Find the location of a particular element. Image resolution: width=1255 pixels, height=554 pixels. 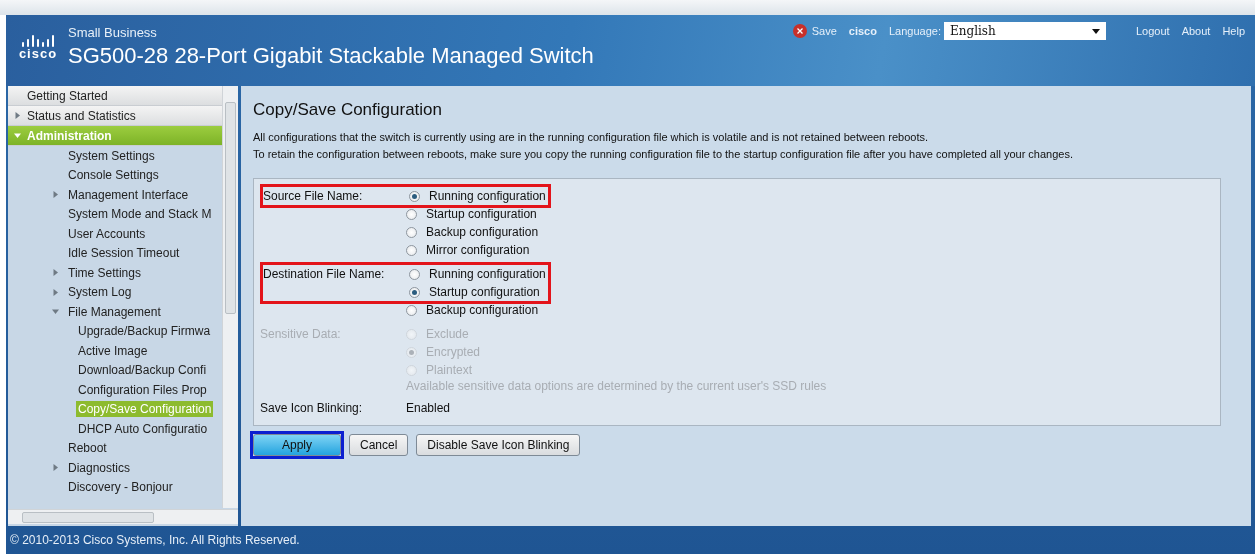

menu-item: Management Interface is located at coordinates (128, 194).